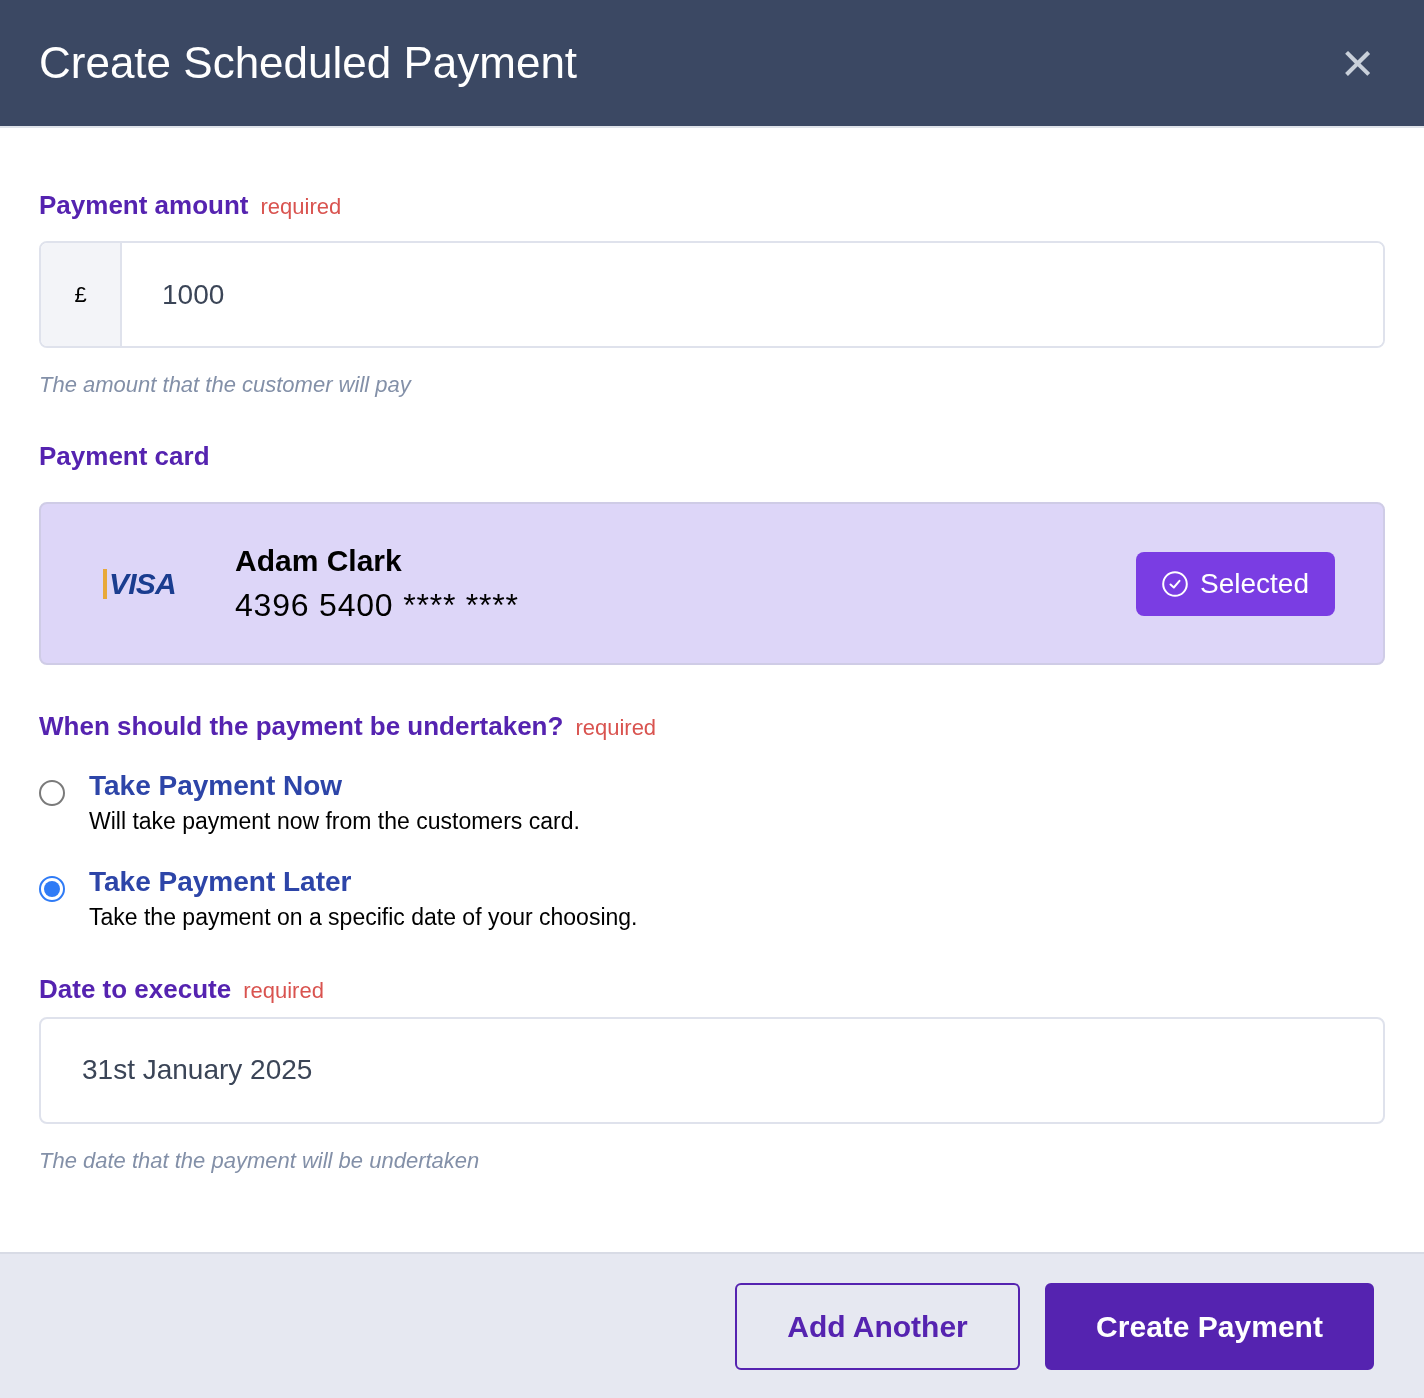 The width and height of the screenshot is (1424, 1398). Describe the element at coordinates (319, 560) in the screenshot. I see `cardholder-name: Adam Clark` at that location.